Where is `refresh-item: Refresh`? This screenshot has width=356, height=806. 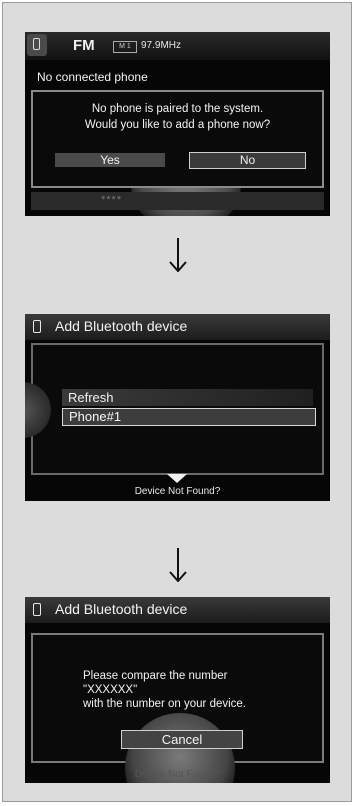 refresh-item: Refresh is located at coordinates (187, 397).